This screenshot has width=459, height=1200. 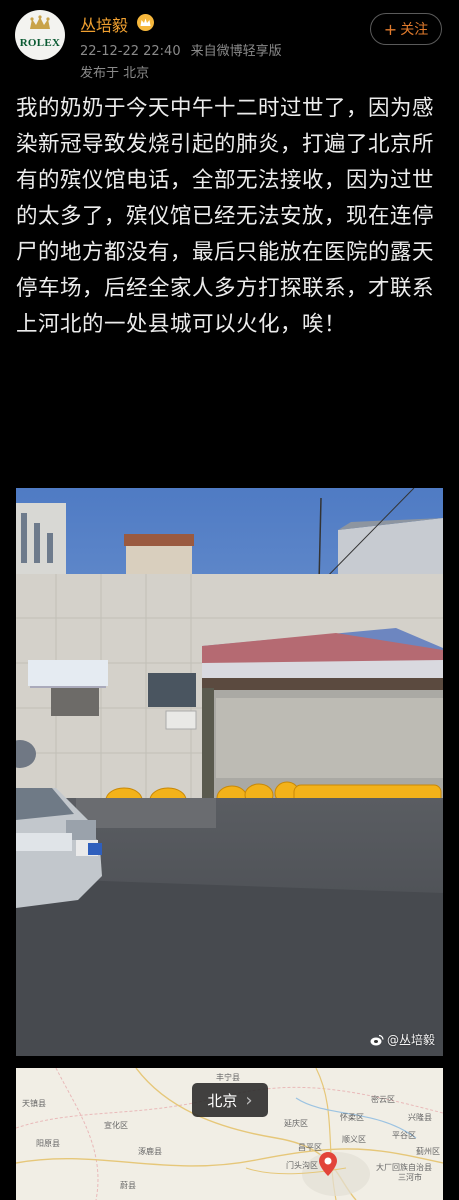 I want to click on post-source: 来自微博轻享版, so click(x=236, y=51).